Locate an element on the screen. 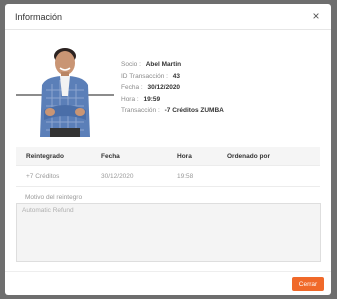 The width and height of the screenshot is (337, 299). cell-fecha: 30/12/2020 is located at coordinates (117, 176).